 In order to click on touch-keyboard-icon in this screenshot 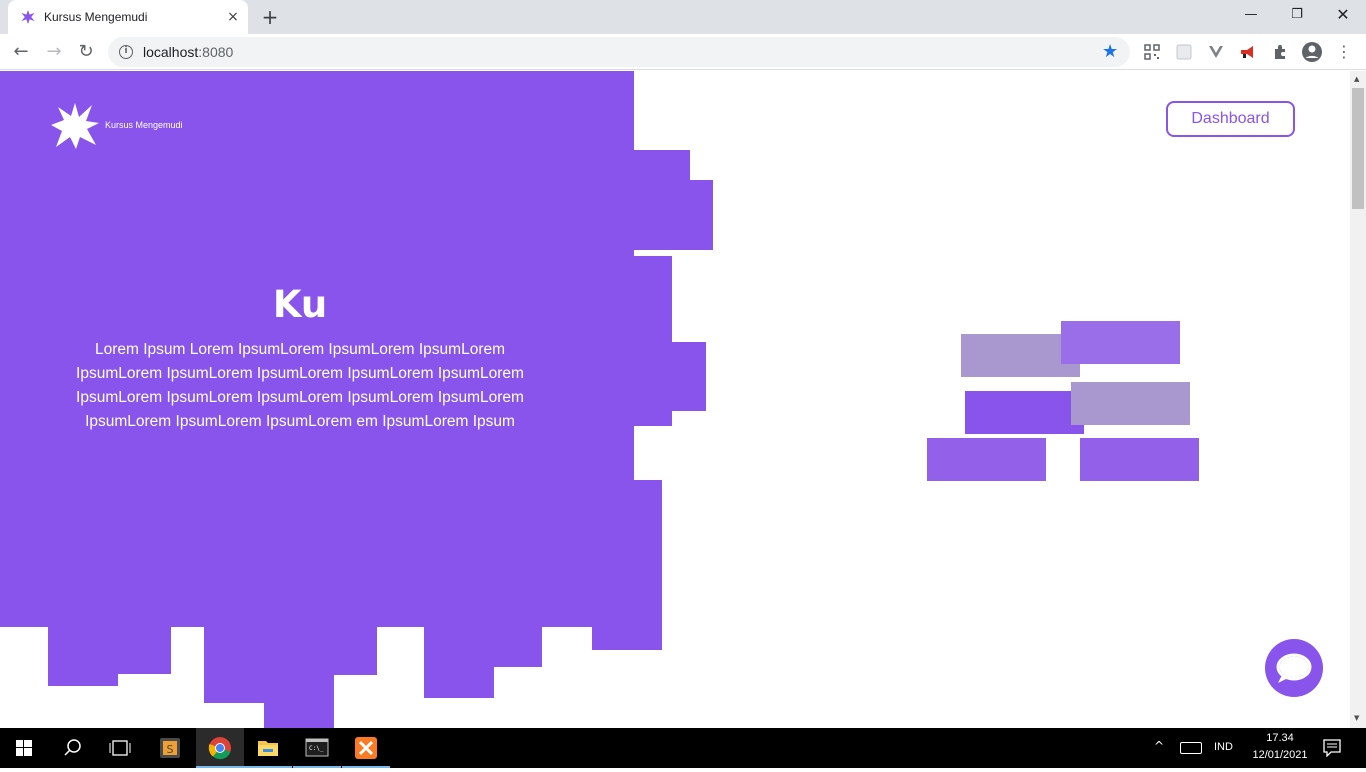, I will do `click(1191, 748)`.